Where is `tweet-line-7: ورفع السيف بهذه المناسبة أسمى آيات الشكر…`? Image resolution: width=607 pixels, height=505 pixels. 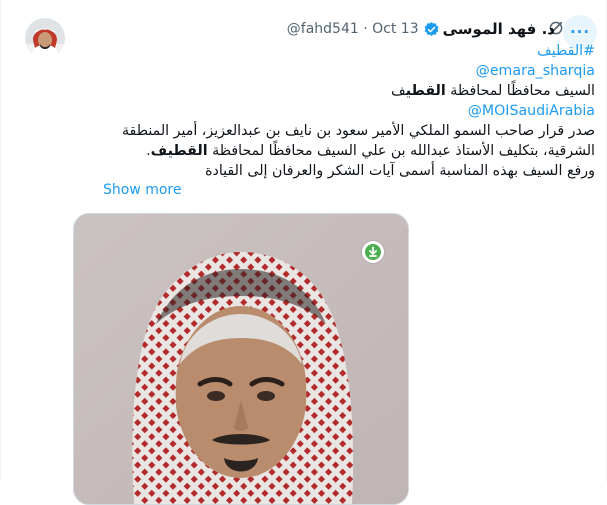
tweet-line-7: ورفع السيف بهذه المناسبة أسمى آيات الشكر… is located at coordinates (400, 171).